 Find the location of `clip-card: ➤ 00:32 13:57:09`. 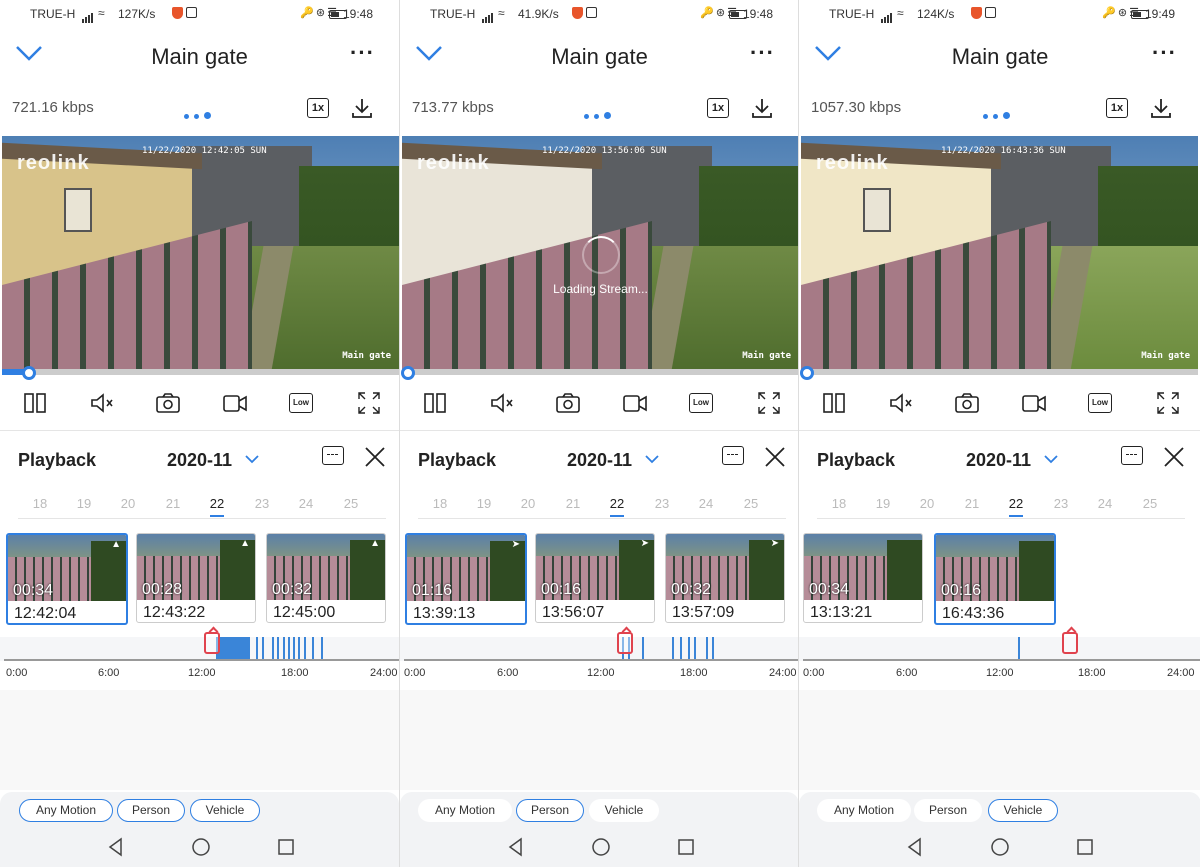

clip-card: ➤ 00:32 13:57:09 is located at coordinates (725, 578).